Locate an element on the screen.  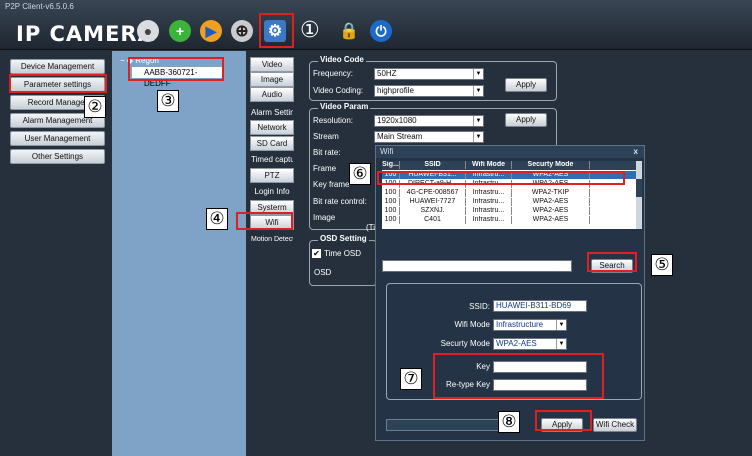
resolution-select: 1920x1080 ▼ is located at coordinates (429, 121).